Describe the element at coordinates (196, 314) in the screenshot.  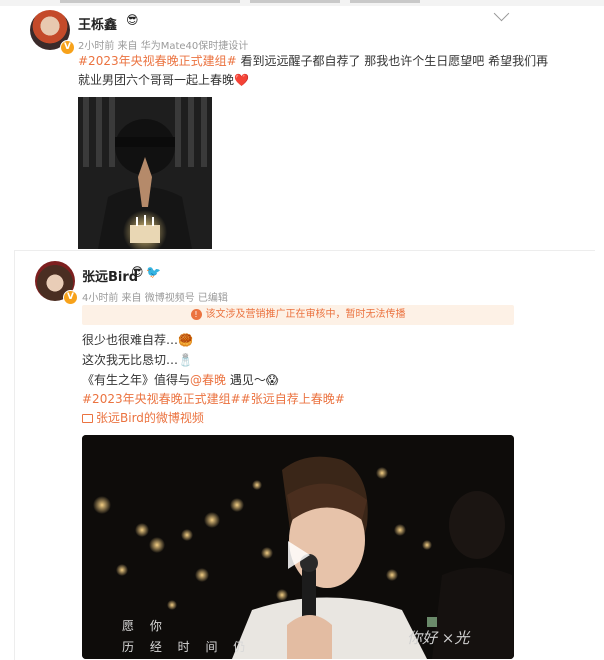
I see `warning-icon: !` at that location.